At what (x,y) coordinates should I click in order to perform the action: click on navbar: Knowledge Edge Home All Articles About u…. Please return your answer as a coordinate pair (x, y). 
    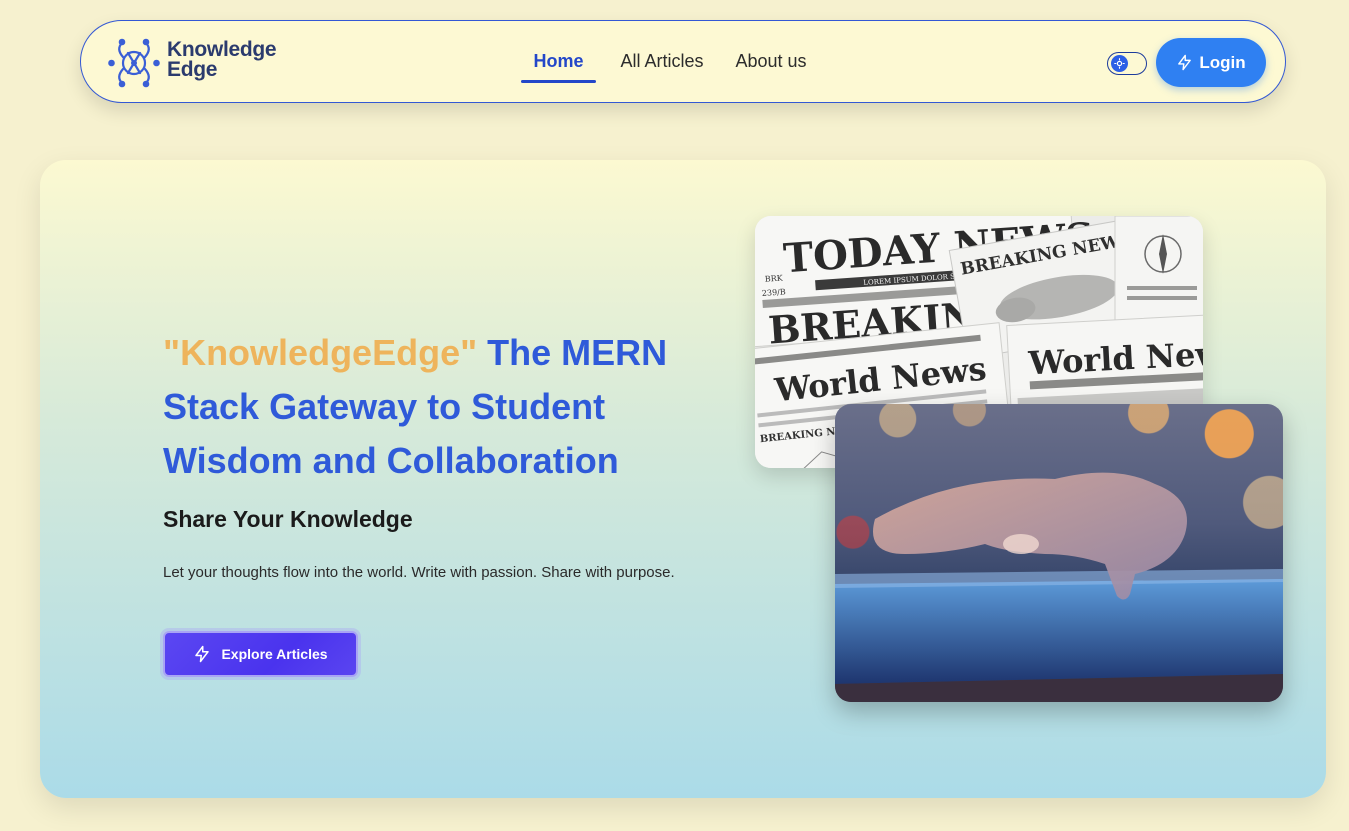
    Looking at the image, I should click on (683, 61).